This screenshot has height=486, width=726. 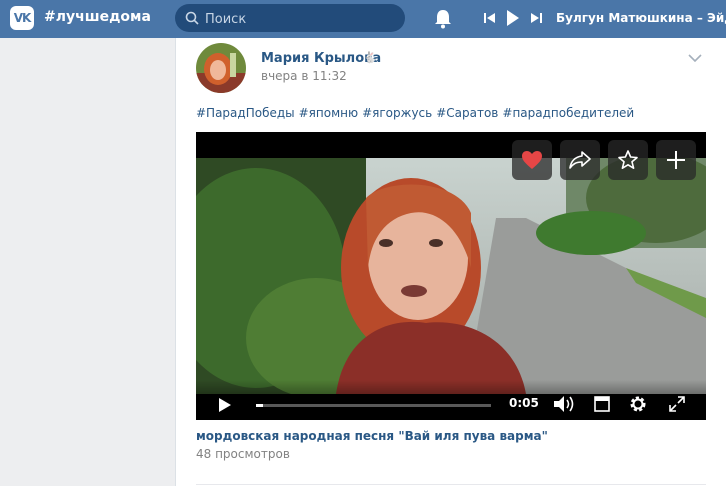 I want to click on top-bar: VK #лучшедома Булгун Матюшкина – Эйдже, so click(x=363, y=19).